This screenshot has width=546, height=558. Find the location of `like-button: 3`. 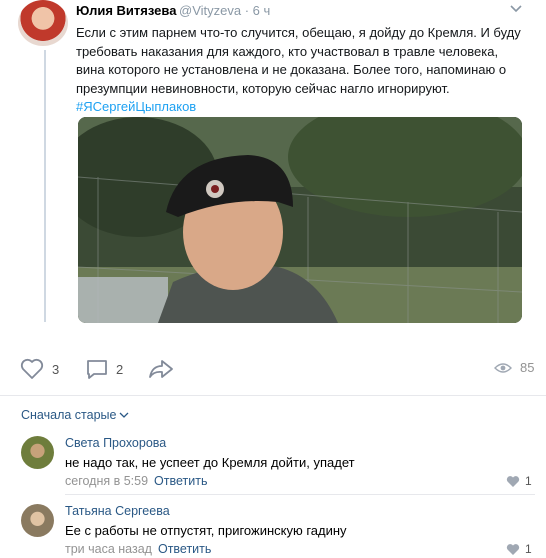

like-button: 3 is located at coordinates (39, 369).